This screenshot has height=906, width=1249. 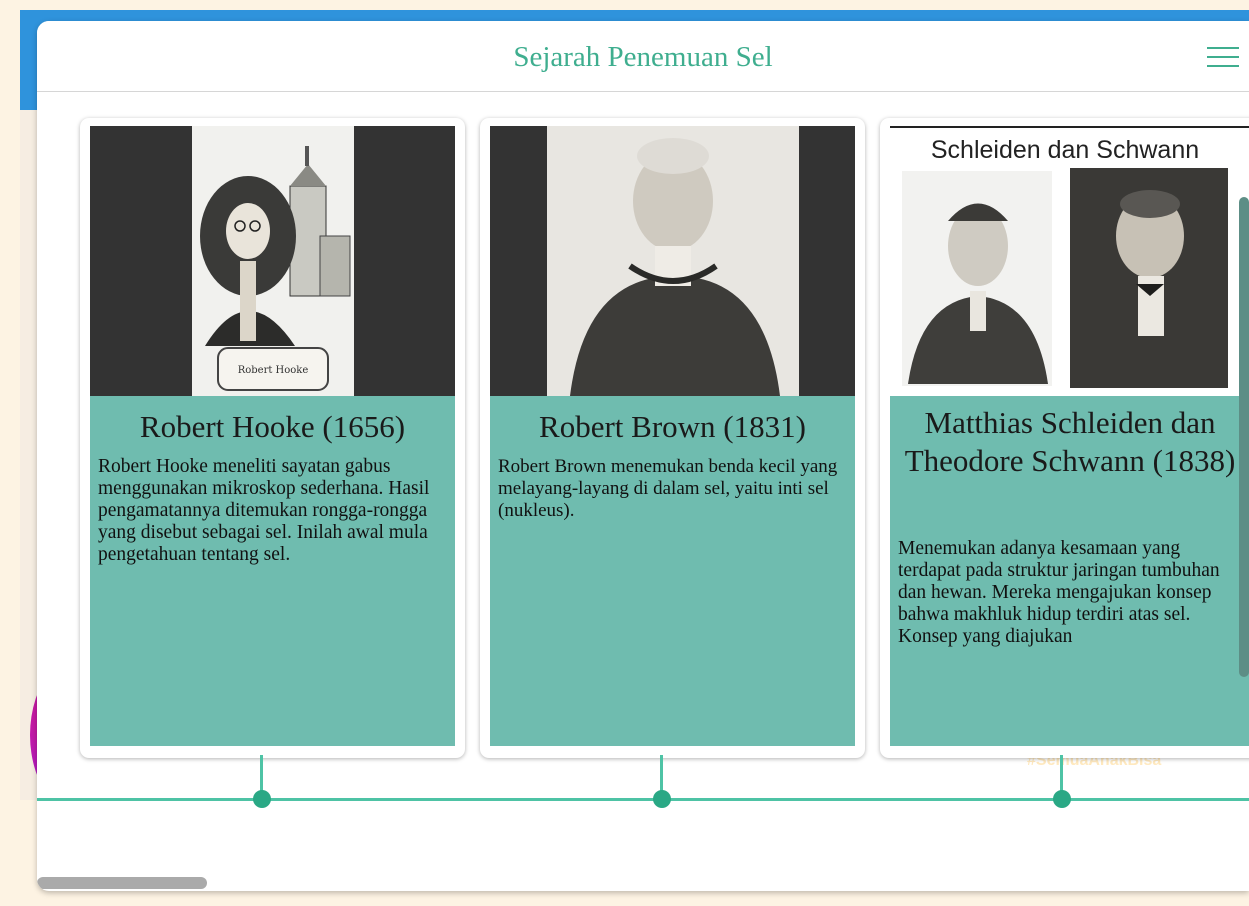 What do you see at coordinates (272, 426) in the screenshot?
I see `card-title: Robert Hooke (1656)` at bounding box center [272, 426].